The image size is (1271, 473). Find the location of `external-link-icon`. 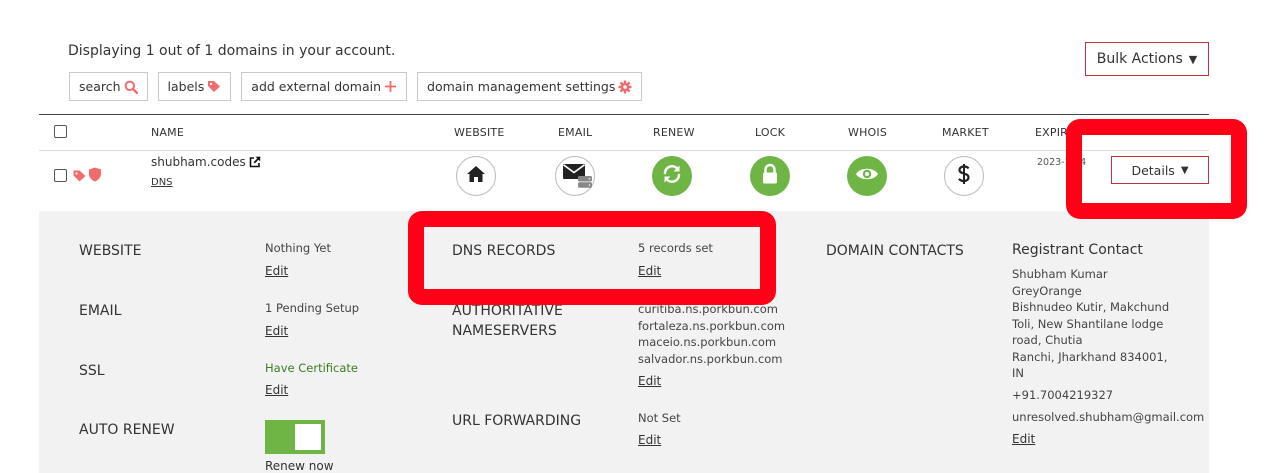

external-link-icon is located at coordinates (255, 162).